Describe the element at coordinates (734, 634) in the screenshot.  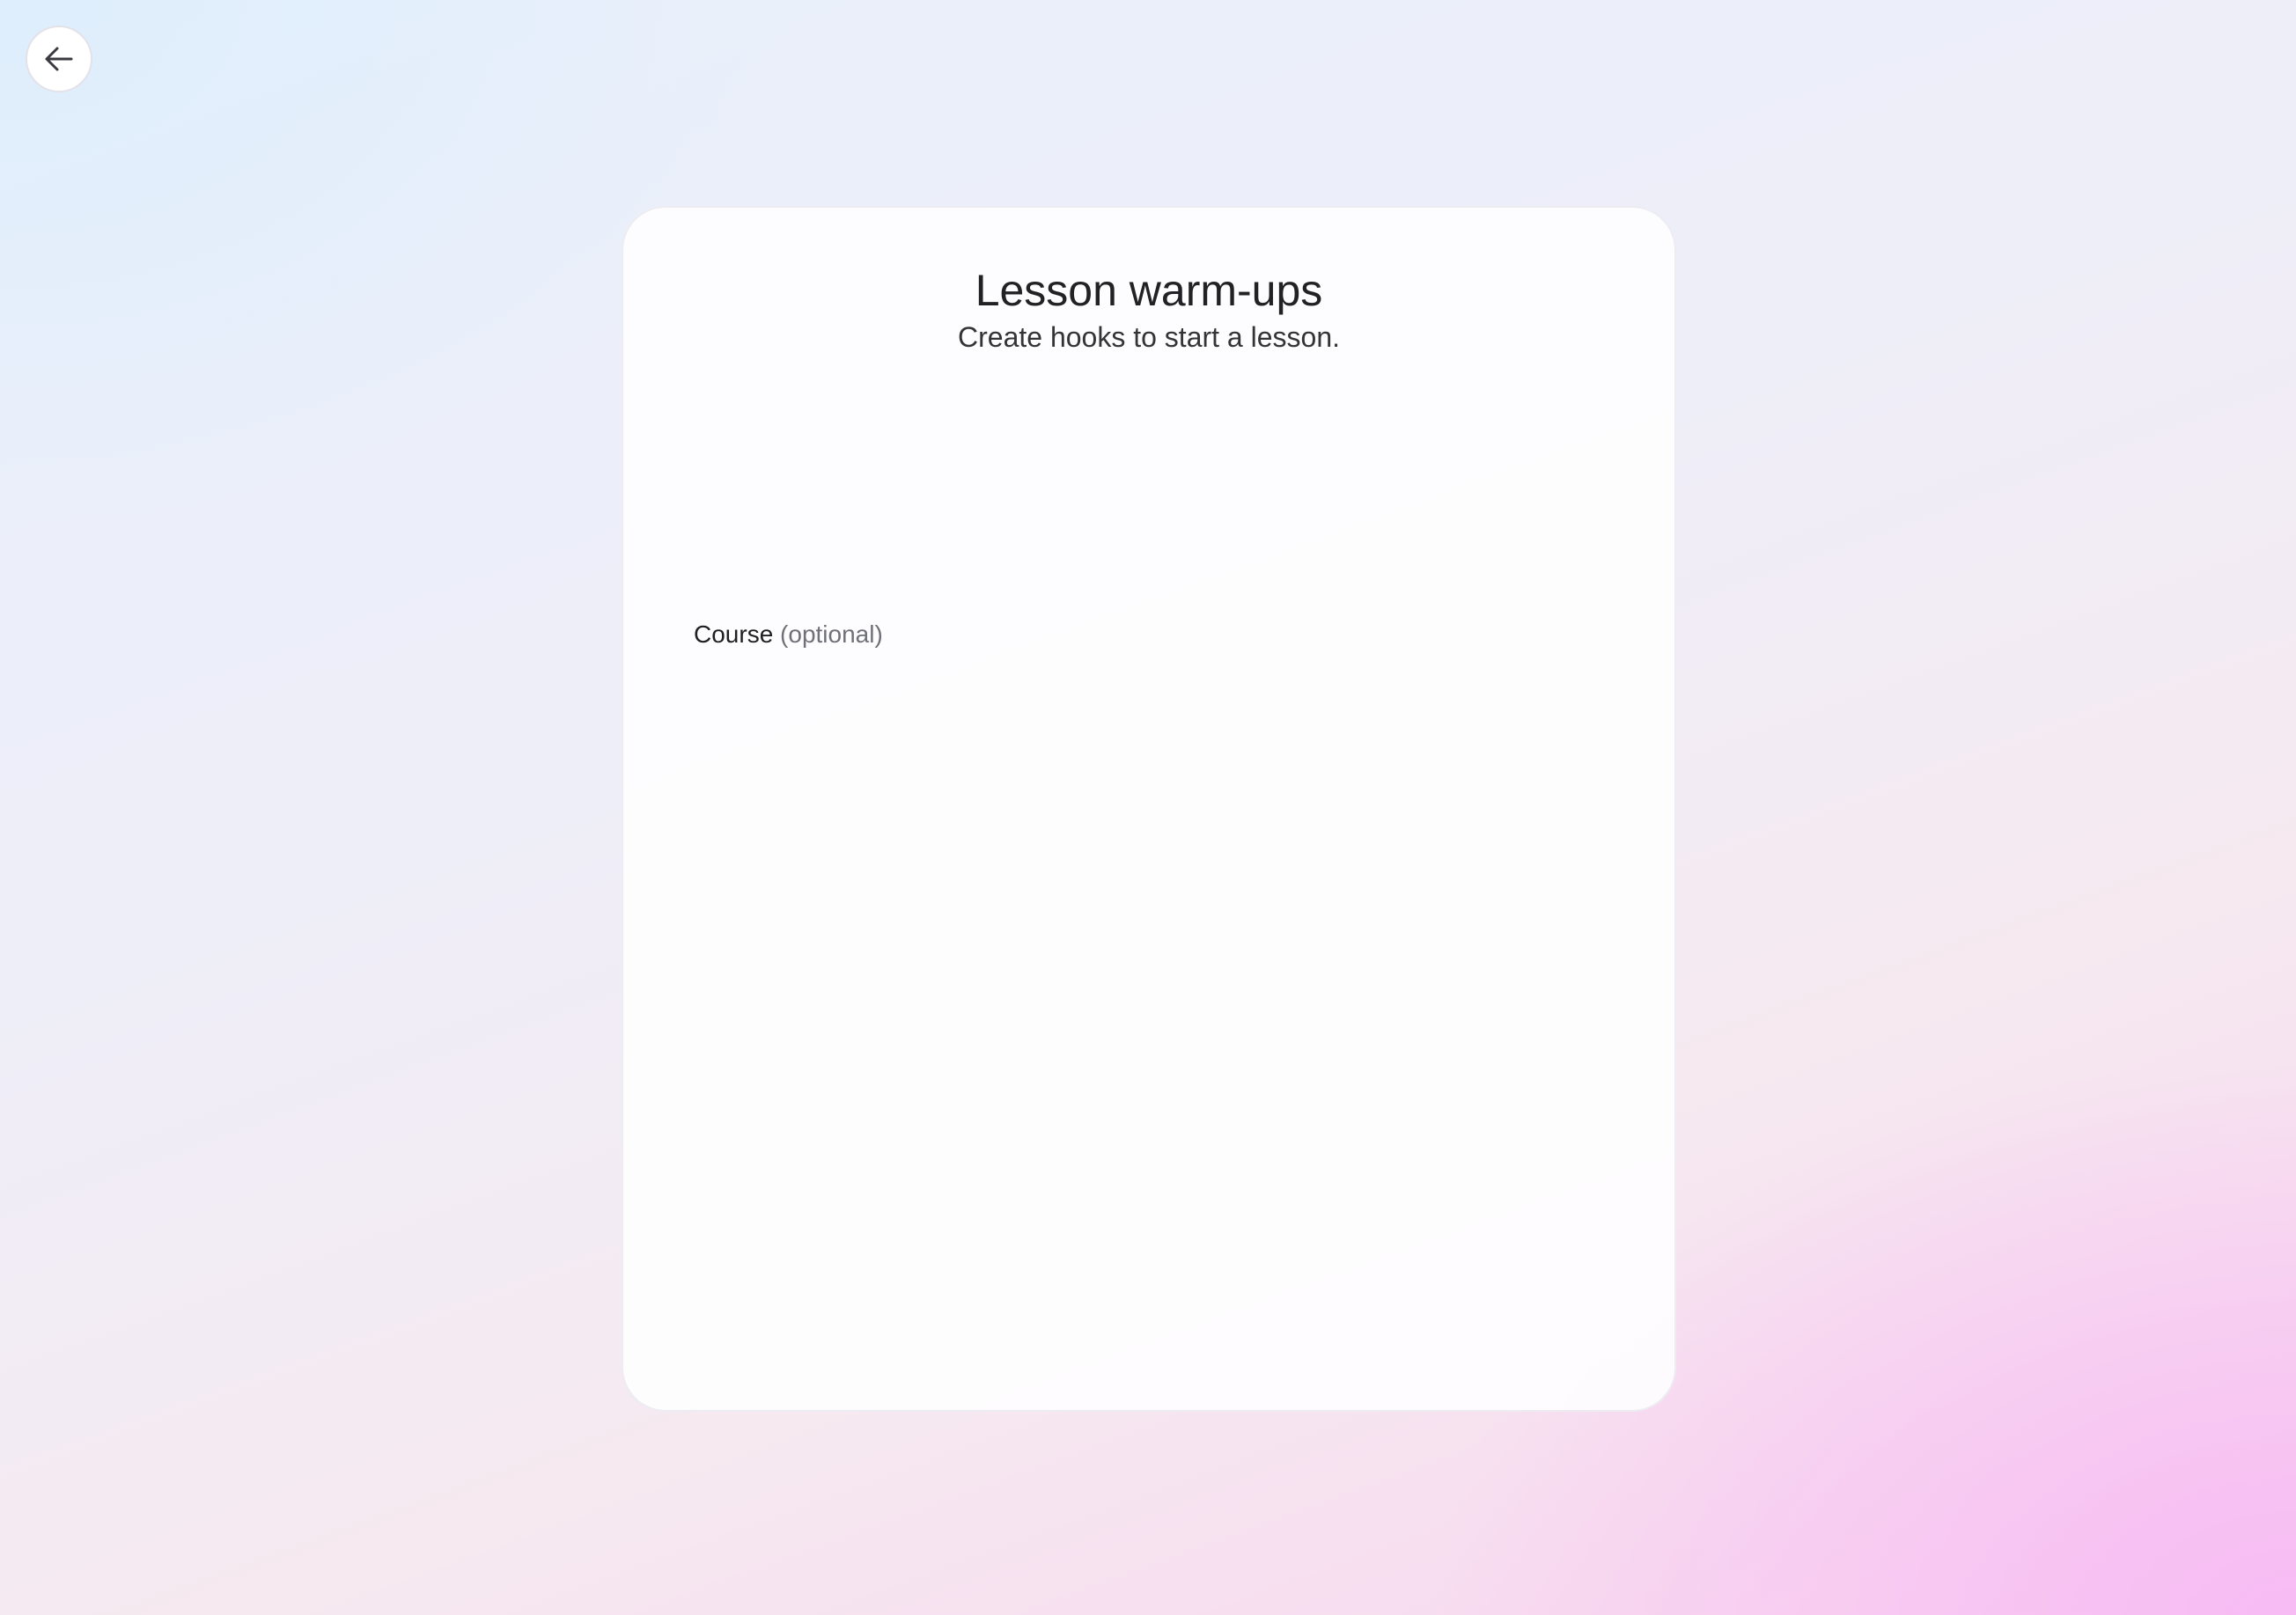
I see `course-label-text: Course` at that location.